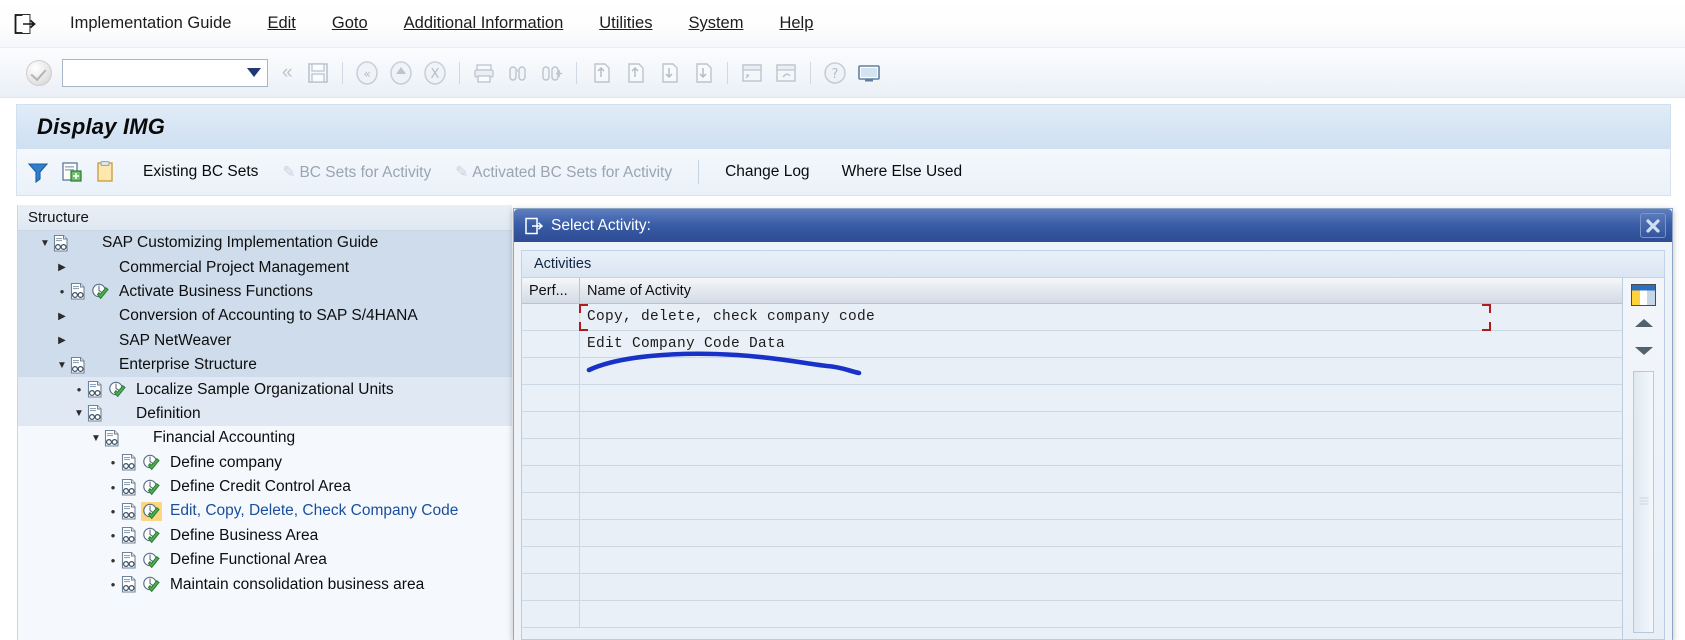 This screenshot has height=640, width=1685. I want to click on tab-label: Activities, so click(563, 264).